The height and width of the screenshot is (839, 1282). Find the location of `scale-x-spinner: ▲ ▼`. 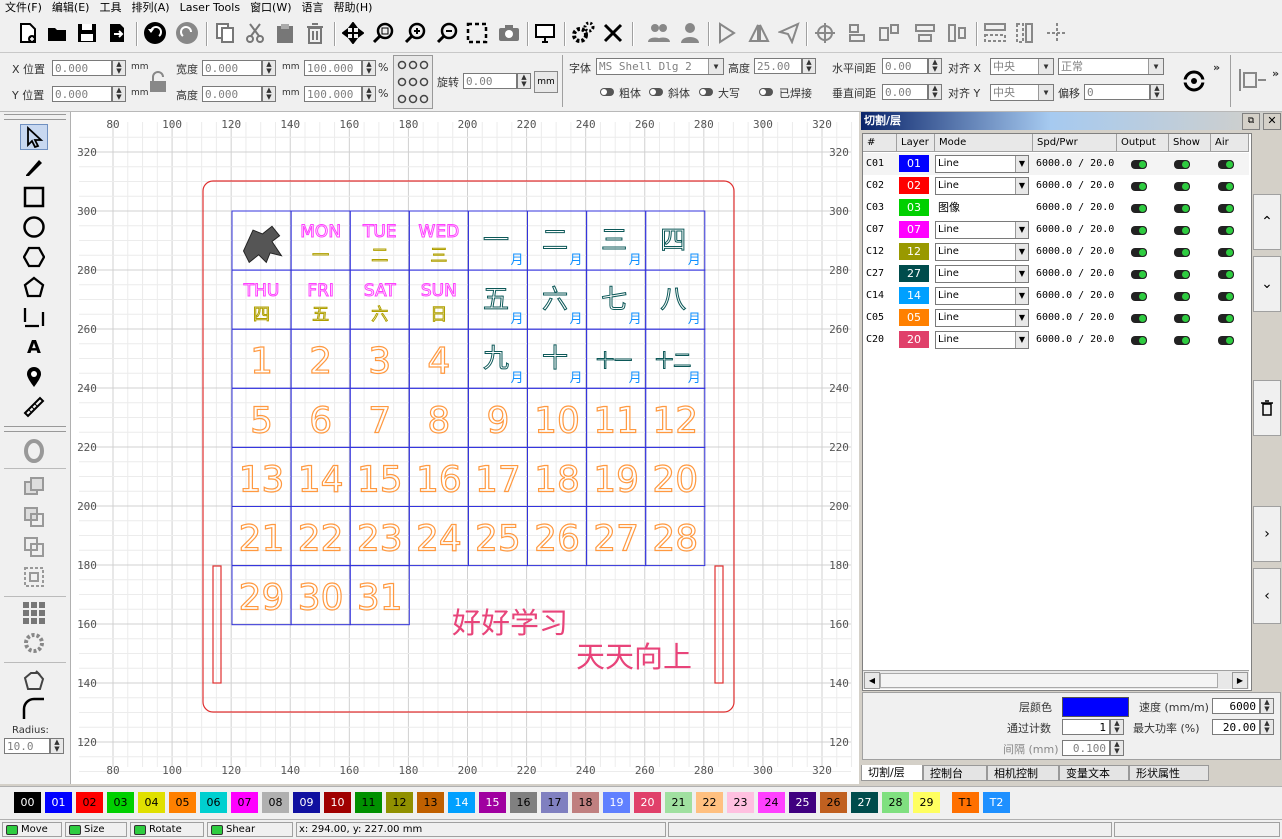

scale-x-spinner: ▲ ▼ is located at coordinates (369, 68).